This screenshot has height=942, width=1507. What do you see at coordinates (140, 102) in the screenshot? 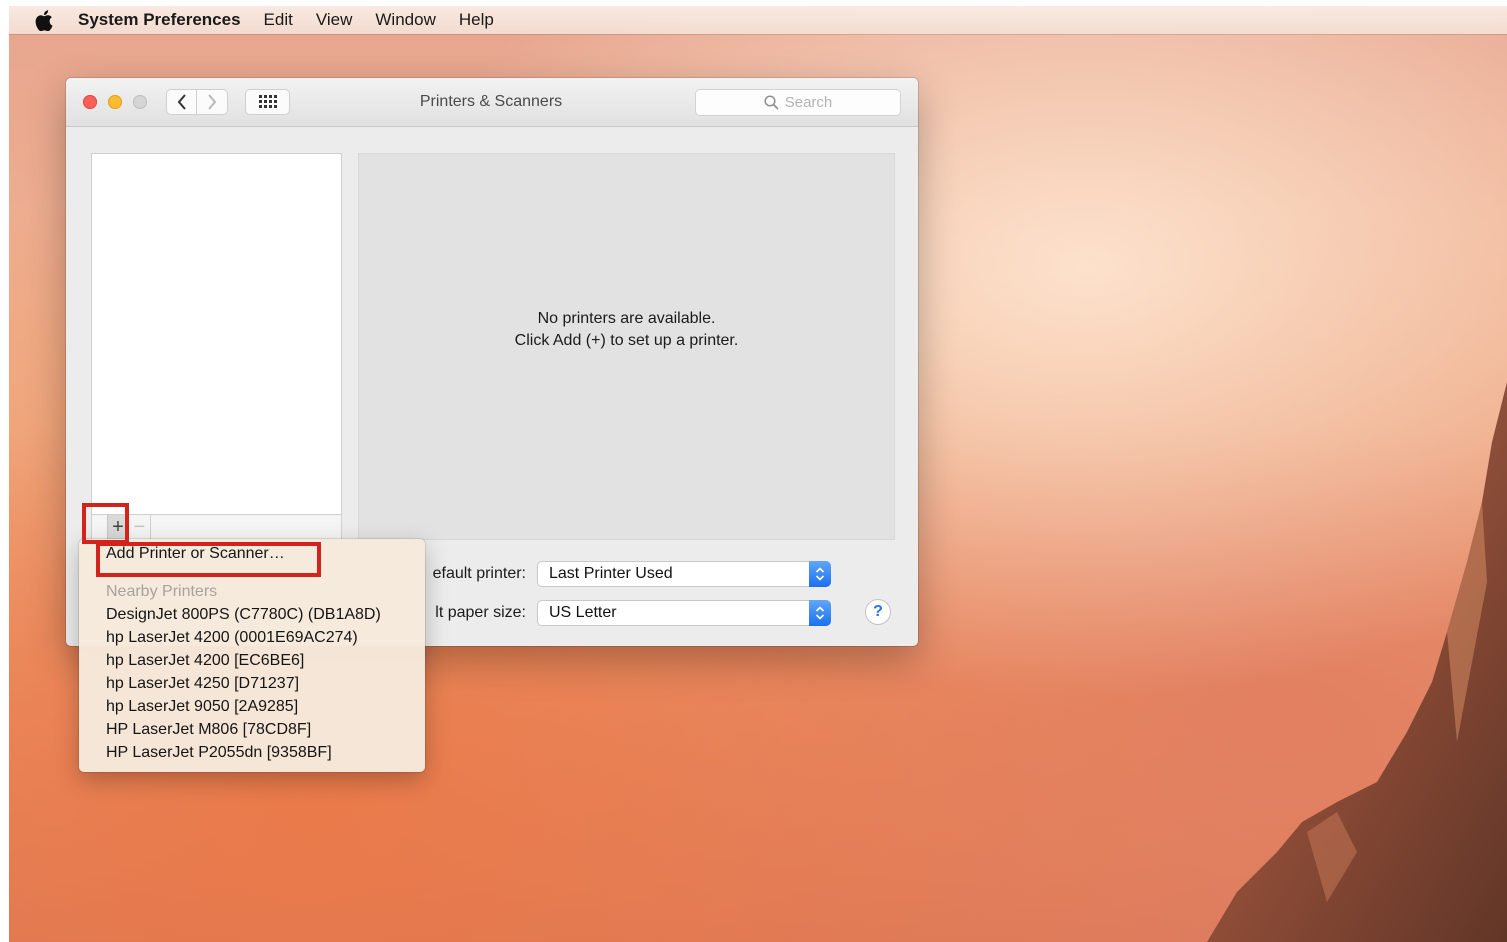
I see `zoom-button` at bounding box center [140, 102].